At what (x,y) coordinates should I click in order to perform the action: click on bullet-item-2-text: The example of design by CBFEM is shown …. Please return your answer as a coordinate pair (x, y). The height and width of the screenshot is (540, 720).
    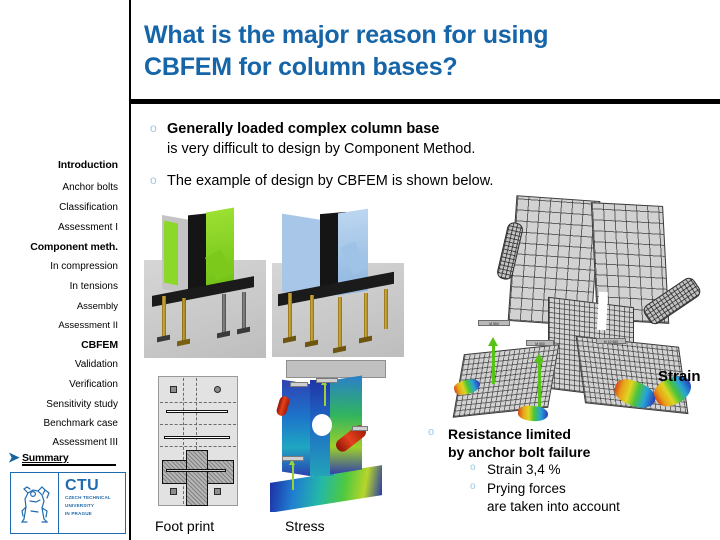
    Looking at the image, I should click on (330, 181).